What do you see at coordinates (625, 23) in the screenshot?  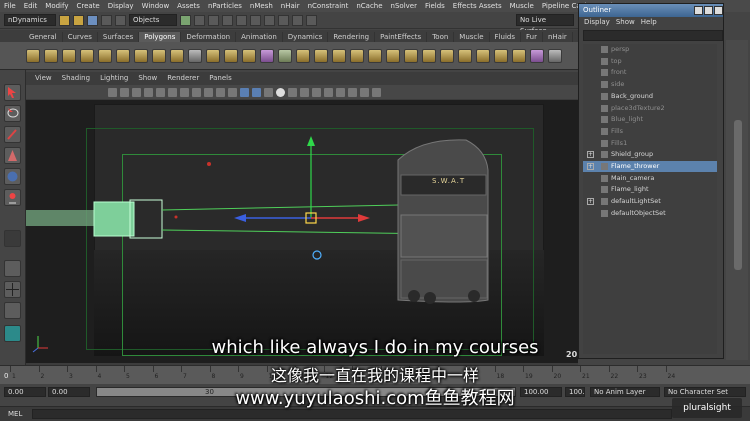 I see `outliner-menu-show: Show` at bounding box center [625, 23].